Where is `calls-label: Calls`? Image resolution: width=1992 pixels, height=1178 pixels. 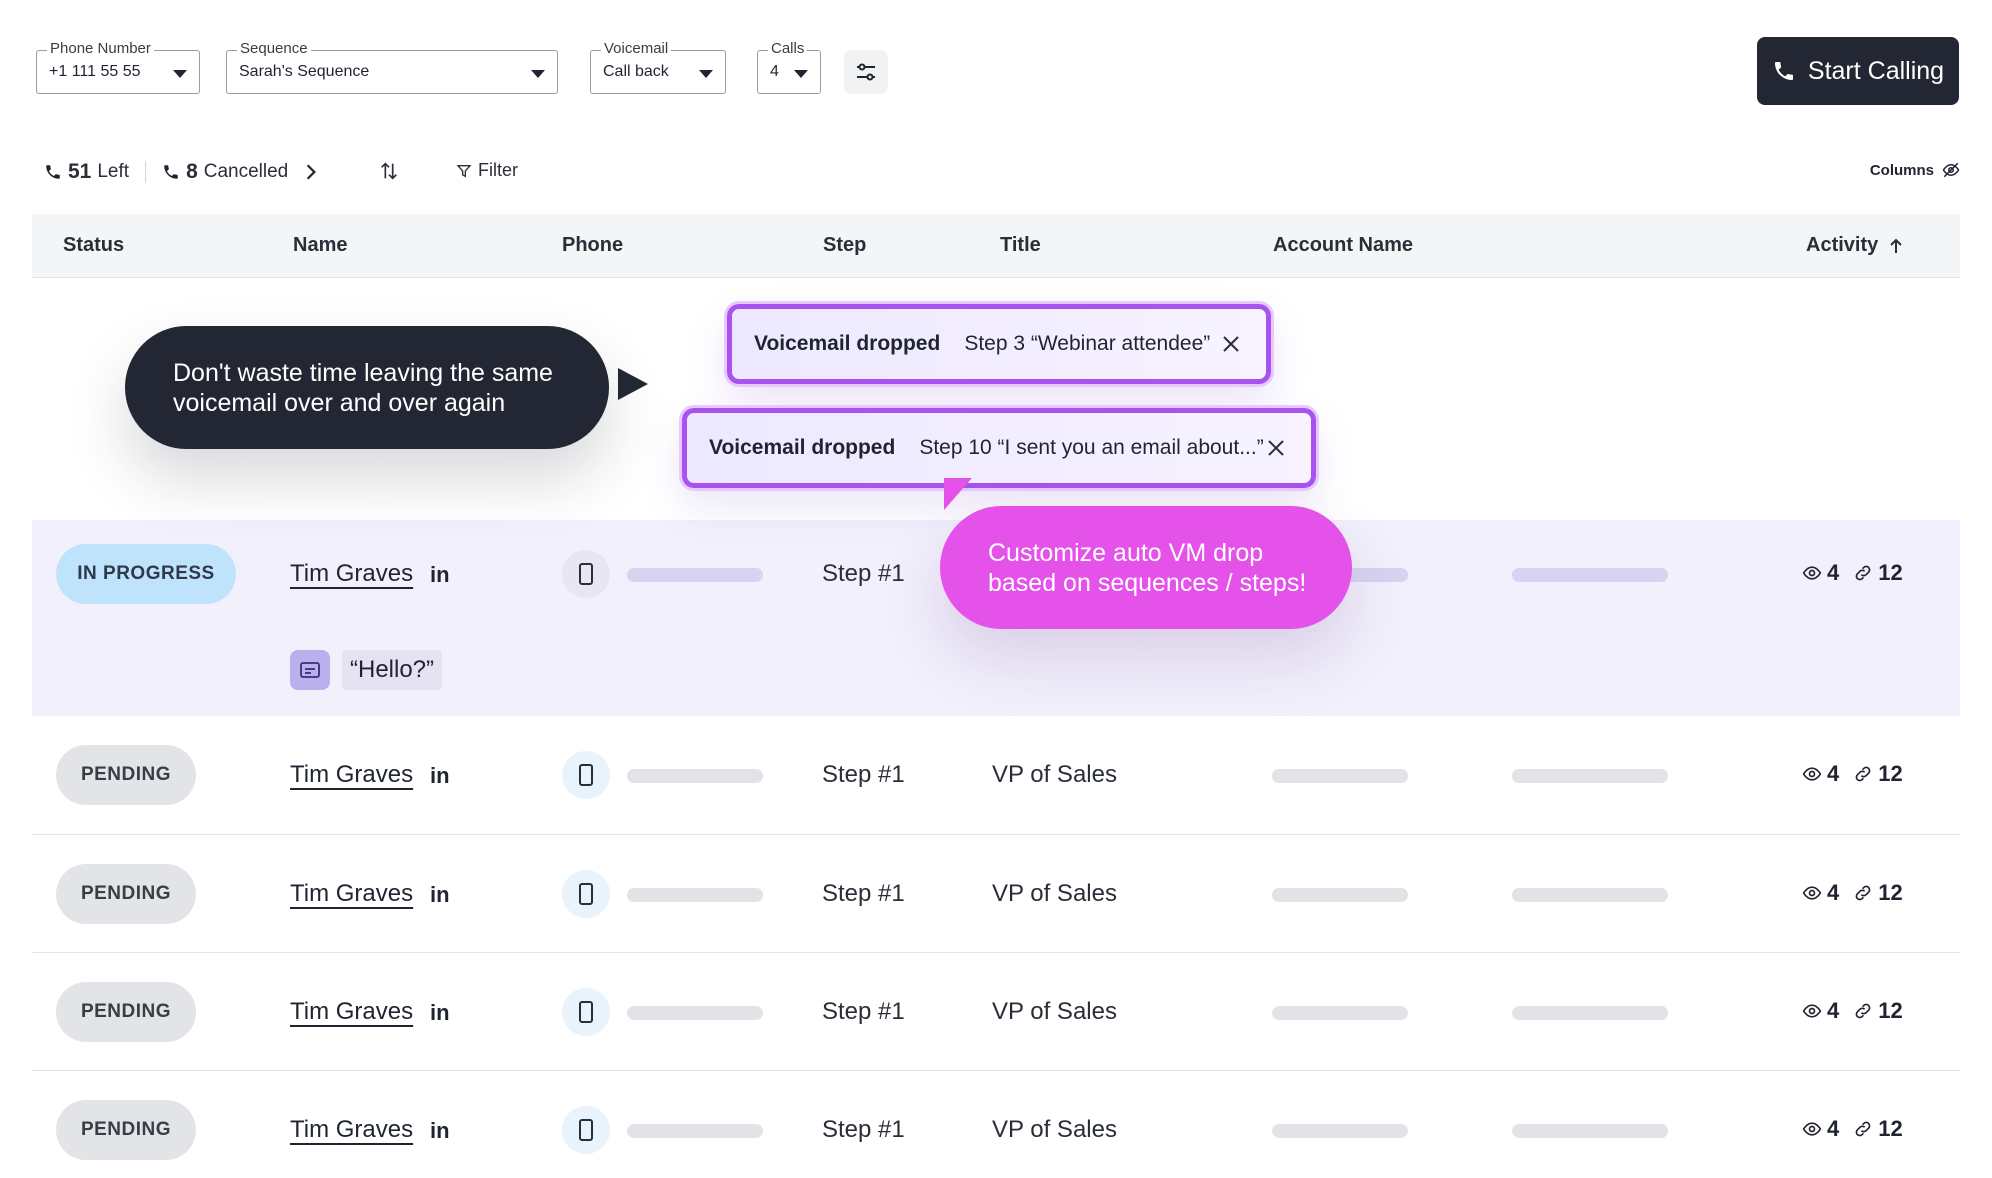
calls-label: Calls is located at coordinates (788, 49).